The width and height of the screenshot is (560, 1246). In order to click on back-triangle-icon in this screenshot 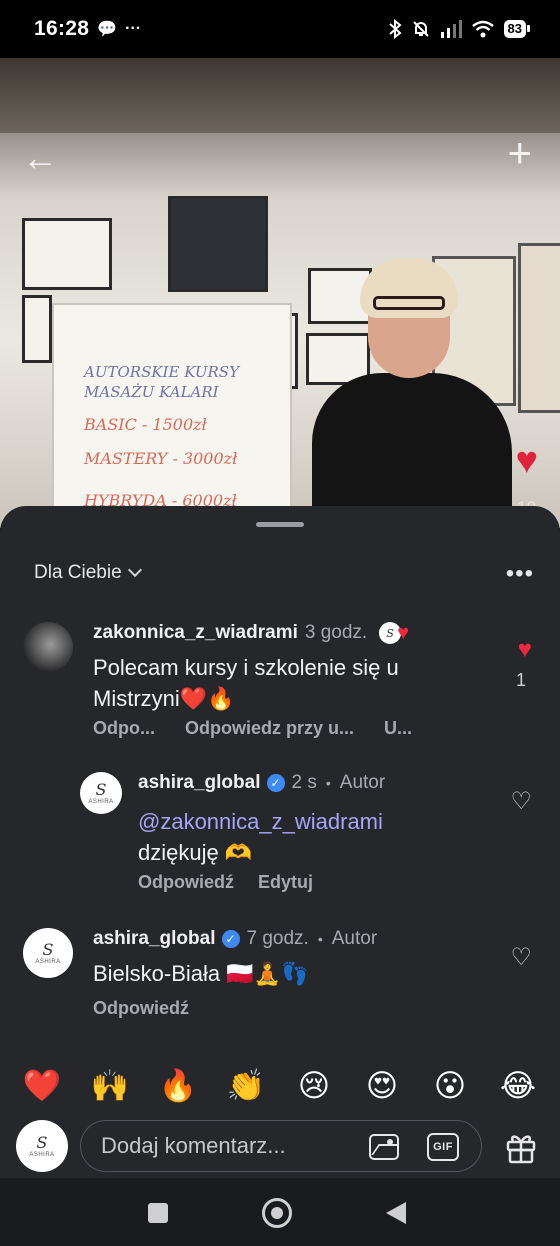, I will do `click(396, 1213)`.